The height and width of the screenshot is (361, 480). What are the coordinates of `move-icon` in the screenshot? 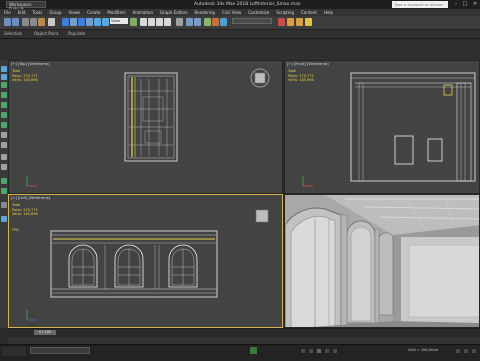 It's located at (97, 22).